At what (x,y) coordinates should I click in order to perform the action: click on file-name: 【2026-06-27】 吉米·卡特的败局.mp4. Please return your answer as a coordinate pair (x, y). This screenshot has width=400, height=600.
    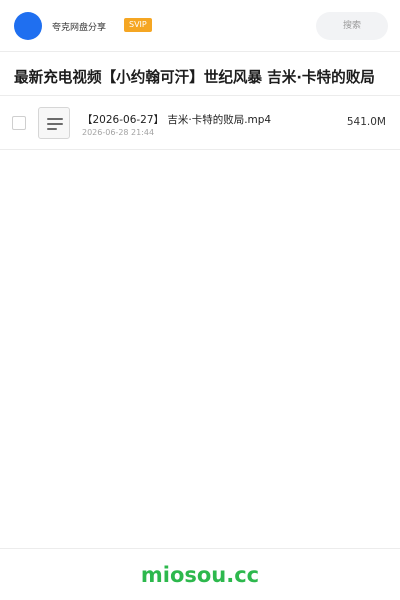
    Looking at the image, I should click on (176, 119).